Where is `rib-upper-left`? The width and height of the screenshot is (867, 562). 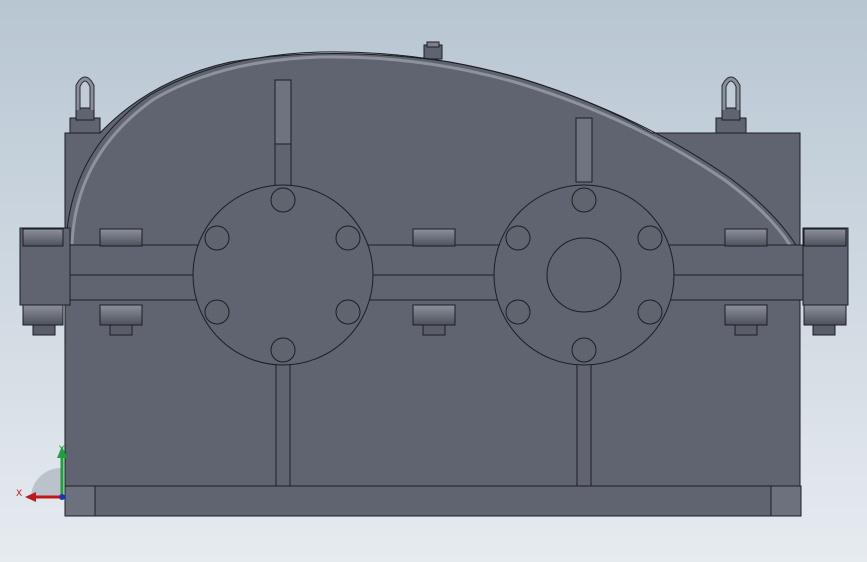
rib-upper-left is located at coordinates (283, 112).